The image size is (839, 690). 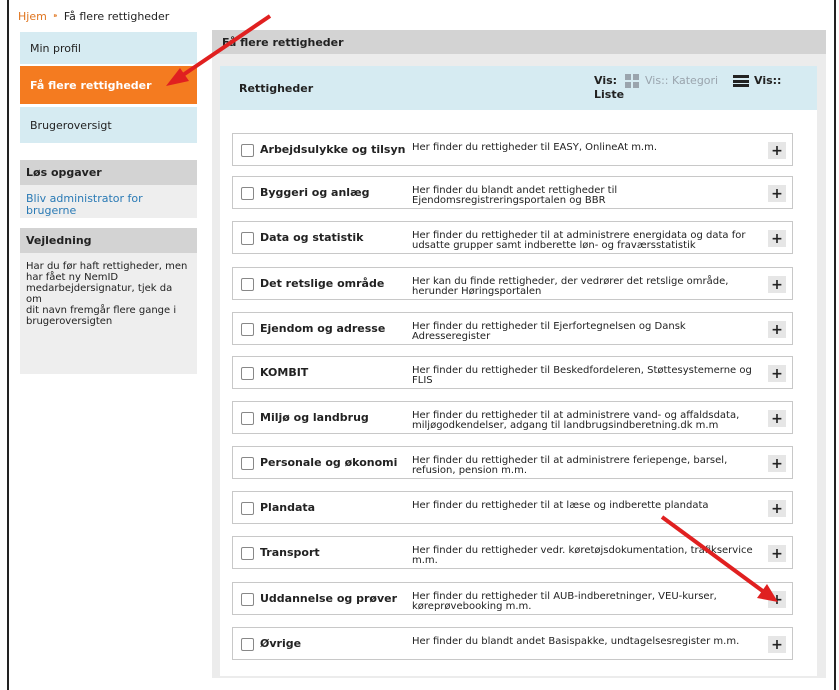 I want to click on rights-title: Rettigheder, so click(x=276, y=88).